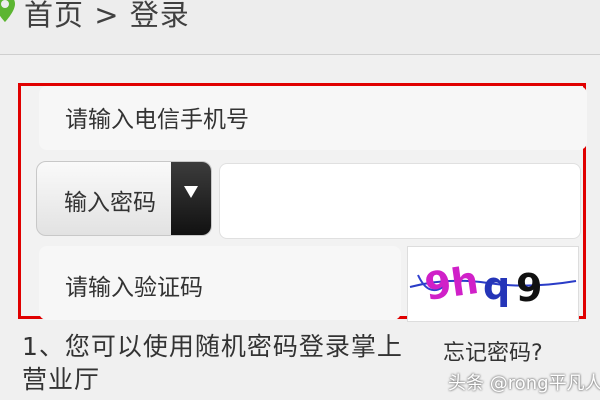 Image resolution: width=600 pixels, height=400 pixels. What do you see at coordinates (493, 351) in the screenshot?
I see `forgot-password-link: 忘记密码?` at bounding box center [493, 351].